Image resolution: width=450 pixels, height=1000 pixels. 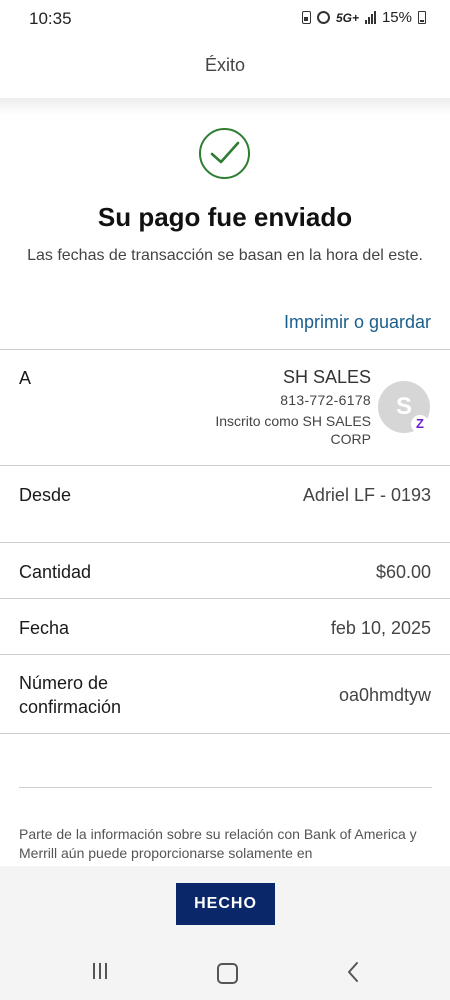 I want to click on home-icon, so click(x=226, y=972).